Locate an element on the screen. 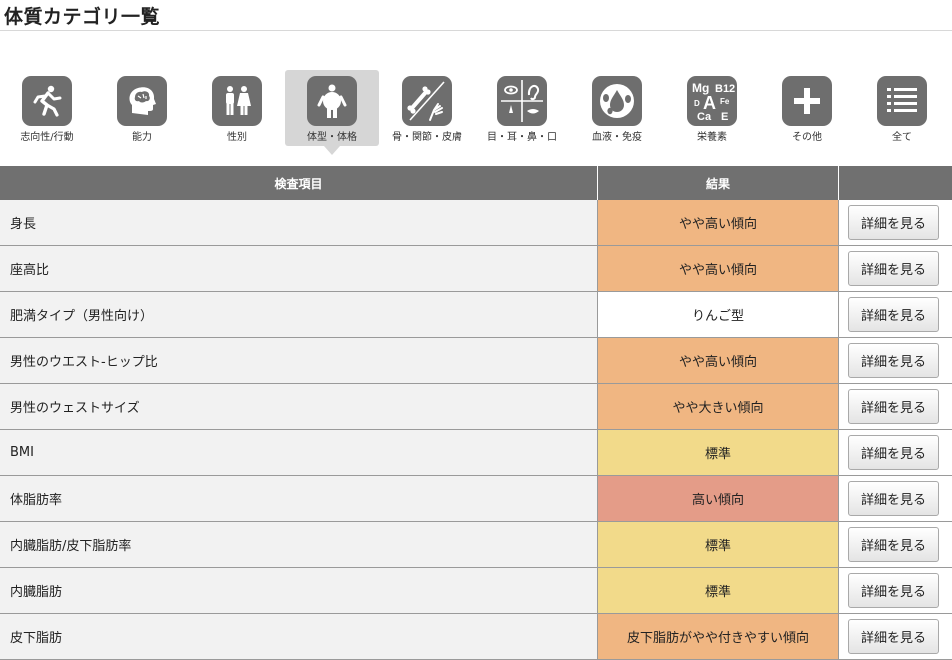 The image size is (952, 660). category-all: 全て is located at coordinates (902, 108).